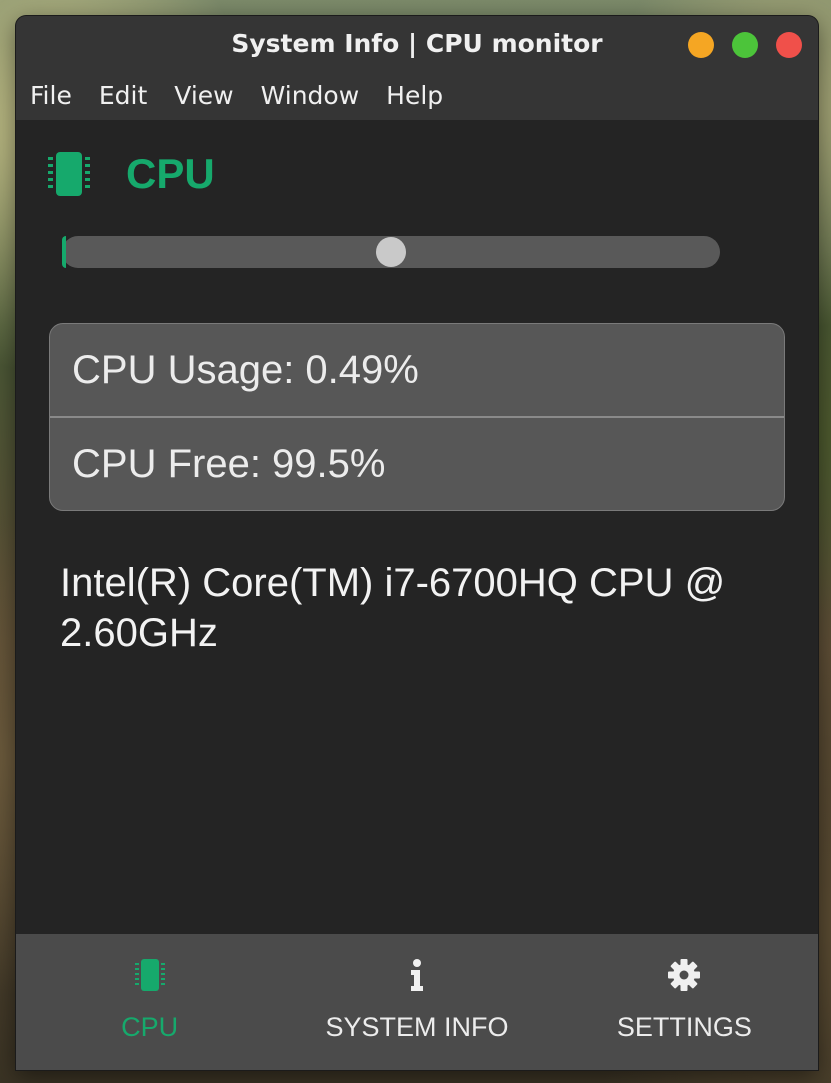 Image resolution: width=831 pixels, height=1083 pixels. Describe the element at coordinates (745, 45) in the screenshot. I see `maximize-button` at that location.